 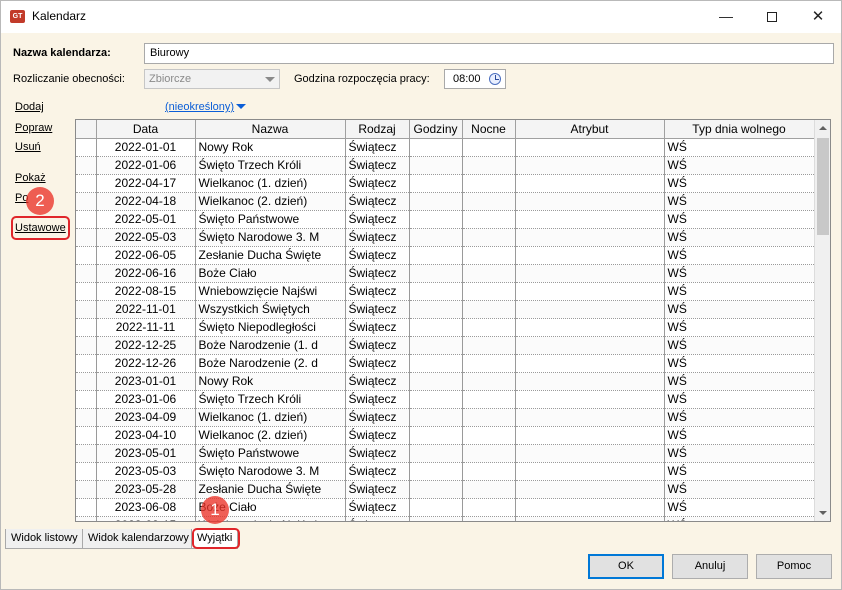 What do you see at coordinates (445, 381) in the screenshot?
I see `table-row: 2023-01-01 Nowy Rok Świątecz WŚ` at bounding box center [445, 381].